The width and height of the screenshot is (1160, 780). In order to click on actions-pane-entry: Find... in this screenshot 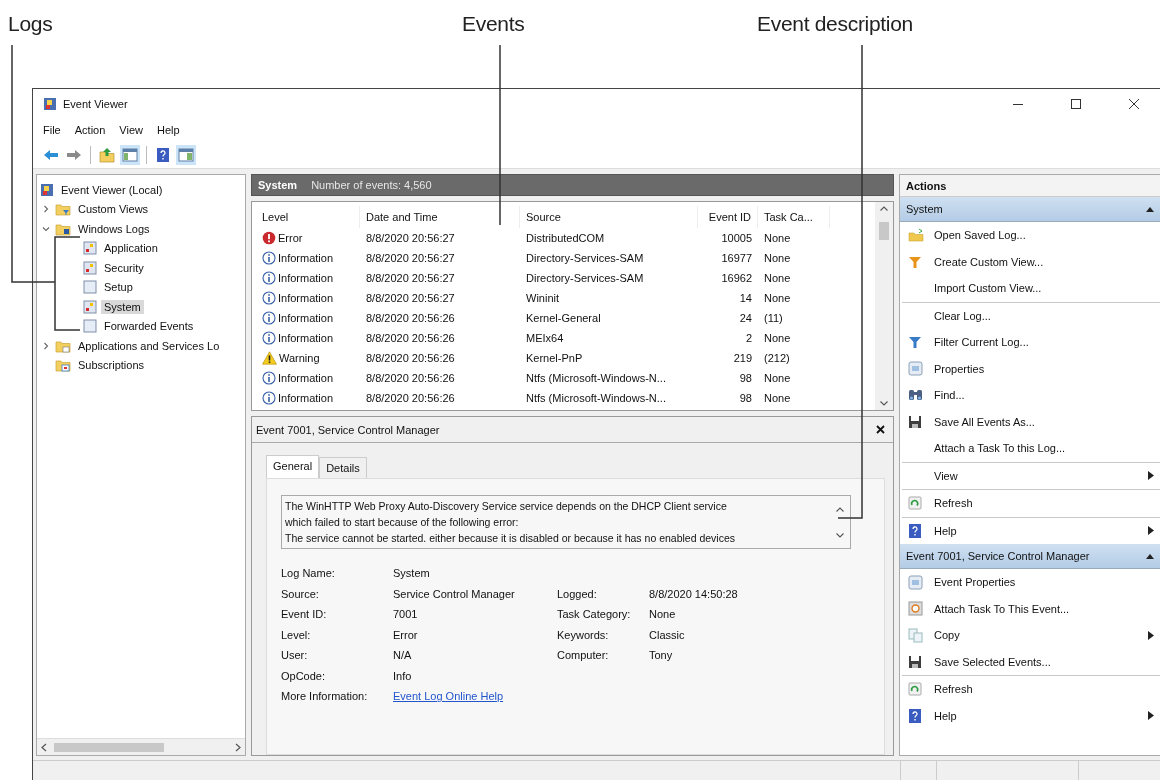, I will do `click(1044, 395)`.